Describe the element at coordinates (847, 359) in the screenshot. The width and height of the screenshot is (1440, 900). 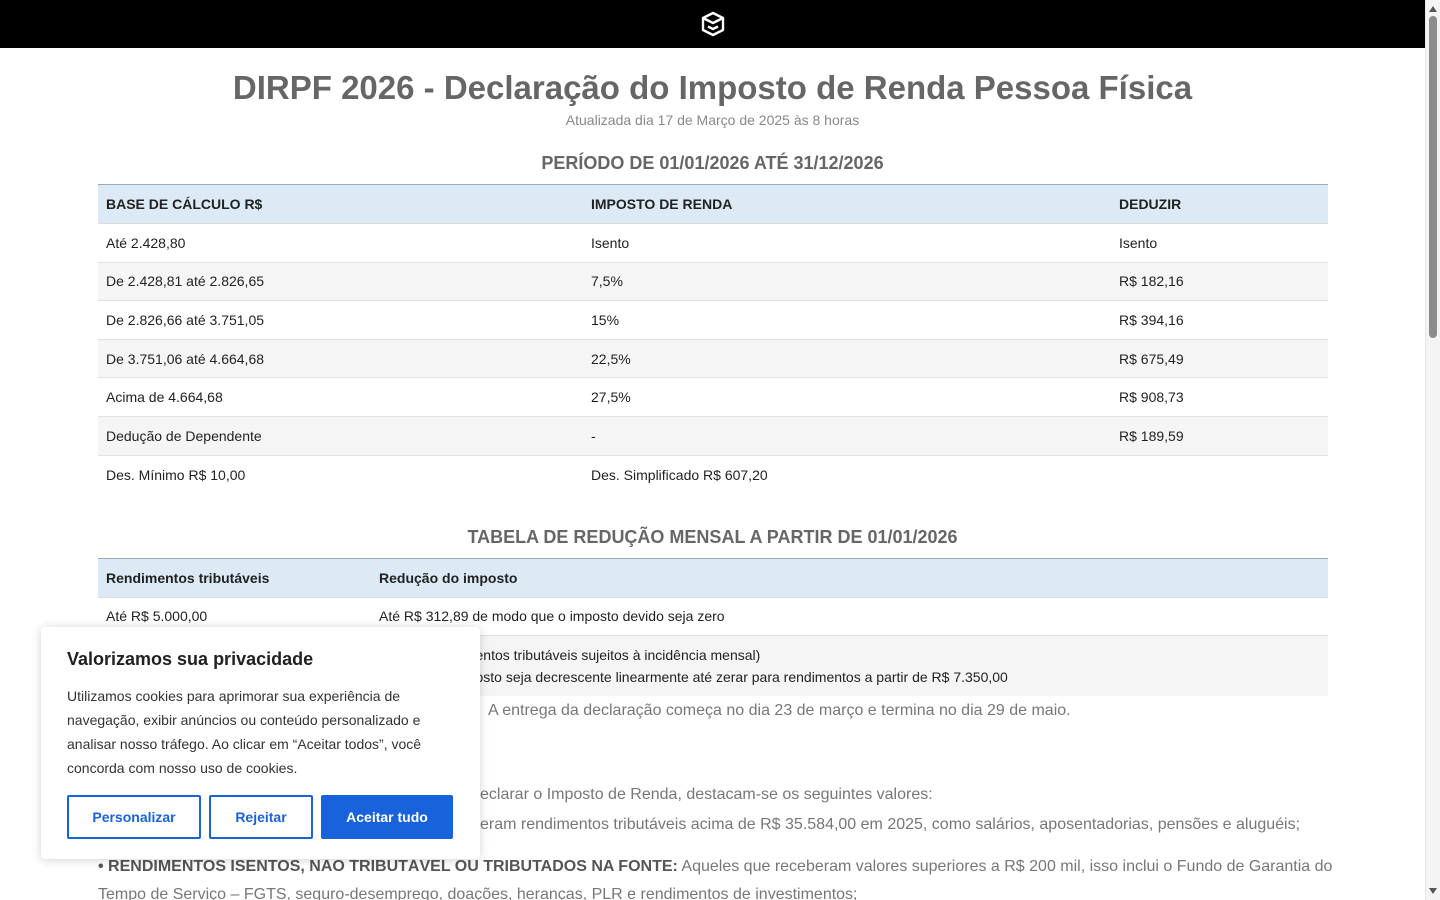
I see `table-cell: 22,5%` at that location.